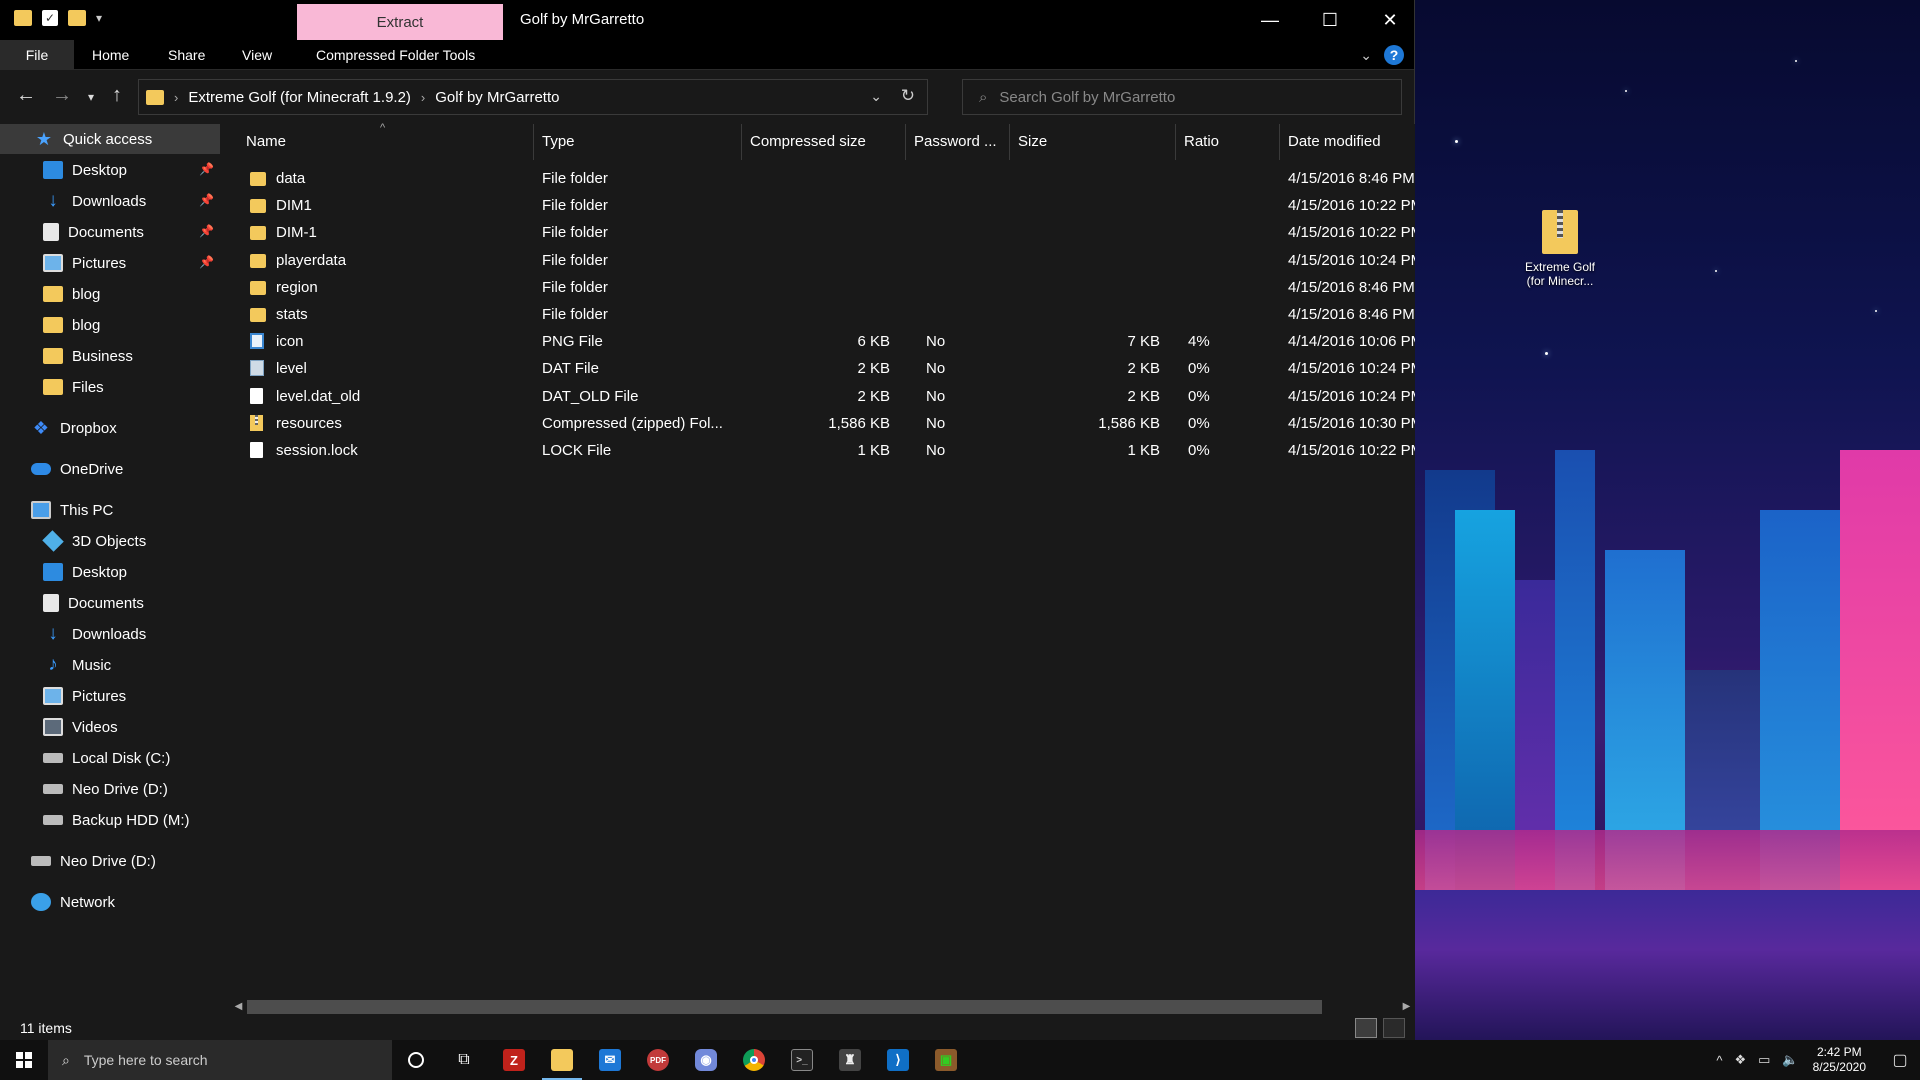 The image size is (1920, 1080). Describe the element at coordinates (818, 314) in the screenshot. I see `table-row: stats File folder 4/15/2016 8:46 PM` at that location.